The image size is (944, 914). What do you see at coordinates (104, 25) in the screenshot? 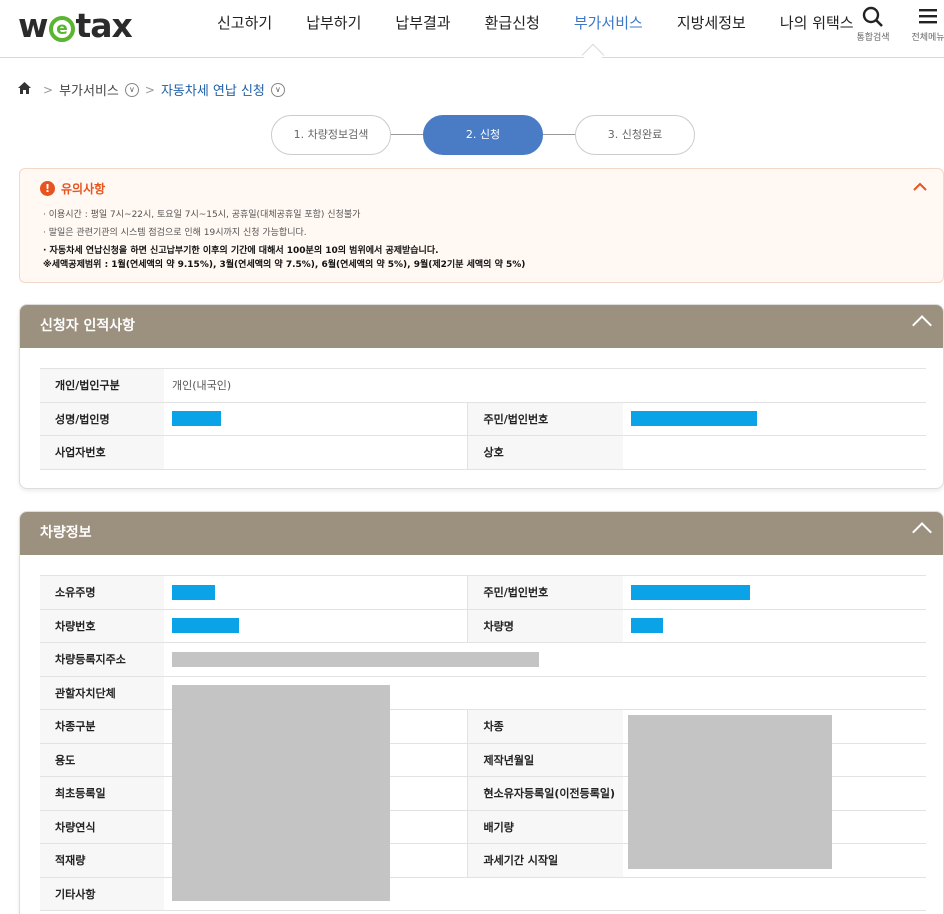
I see `logo-text-tax: tax` at bounding box center [104, 25].